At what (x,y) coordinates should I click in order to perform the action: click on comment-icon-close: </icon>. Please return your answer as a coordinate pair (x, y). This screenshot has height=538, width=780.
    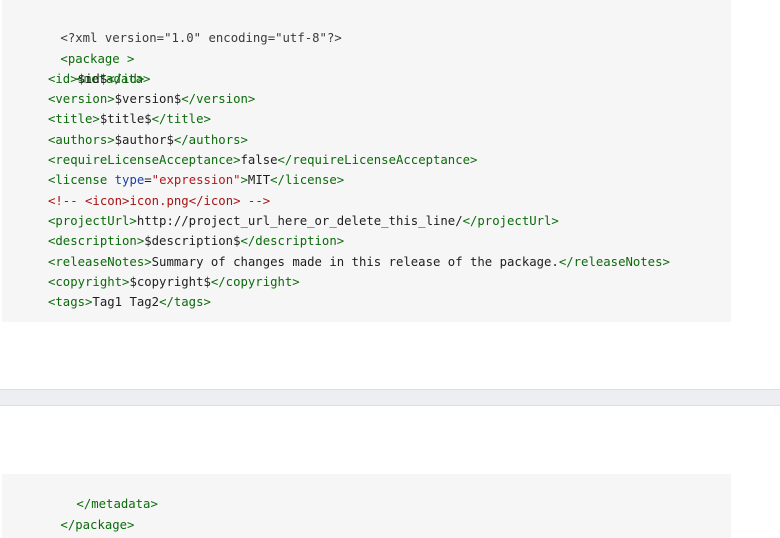
    Looking at the image, I should click on (214, 200).